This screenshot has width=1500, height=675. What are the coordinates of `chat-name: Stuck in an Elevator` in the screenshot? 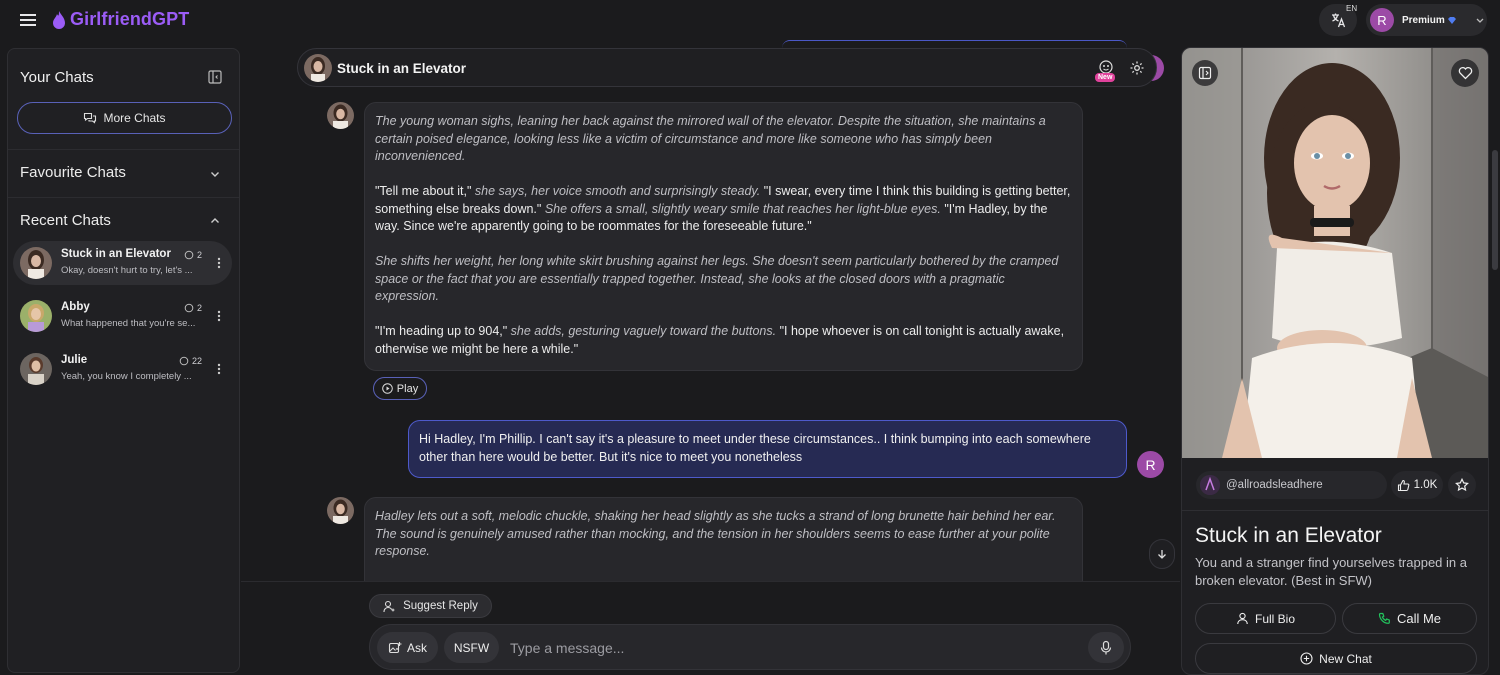 It's located at (116, 254).